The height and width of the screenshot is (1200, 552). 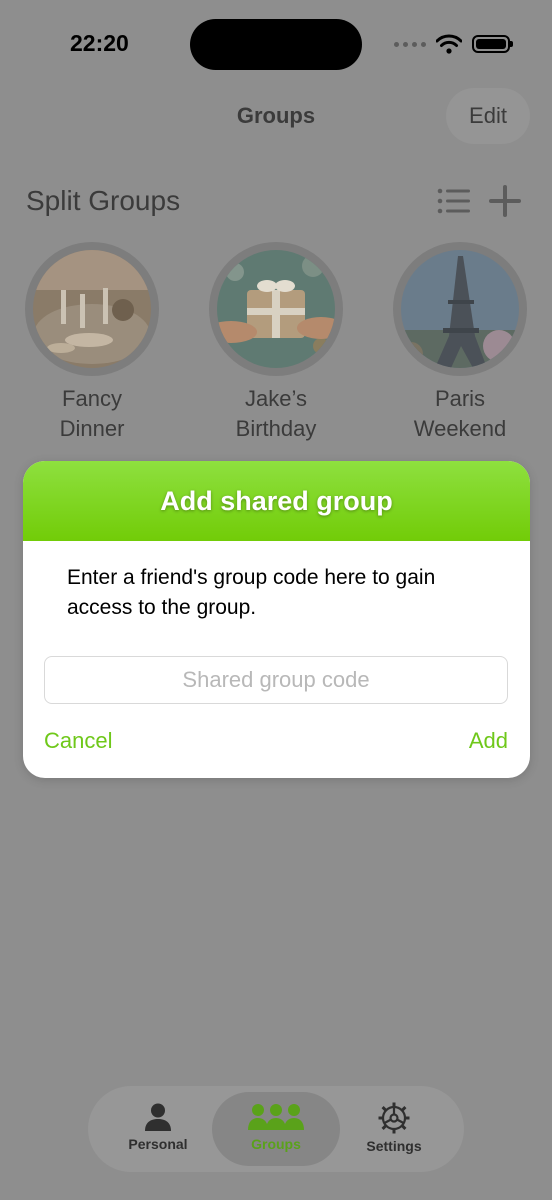 What do you see at coordinates (276, 413) in the screenshot?
I see `group-name: Jake’s Birthday` at bounding box center [276, 413].